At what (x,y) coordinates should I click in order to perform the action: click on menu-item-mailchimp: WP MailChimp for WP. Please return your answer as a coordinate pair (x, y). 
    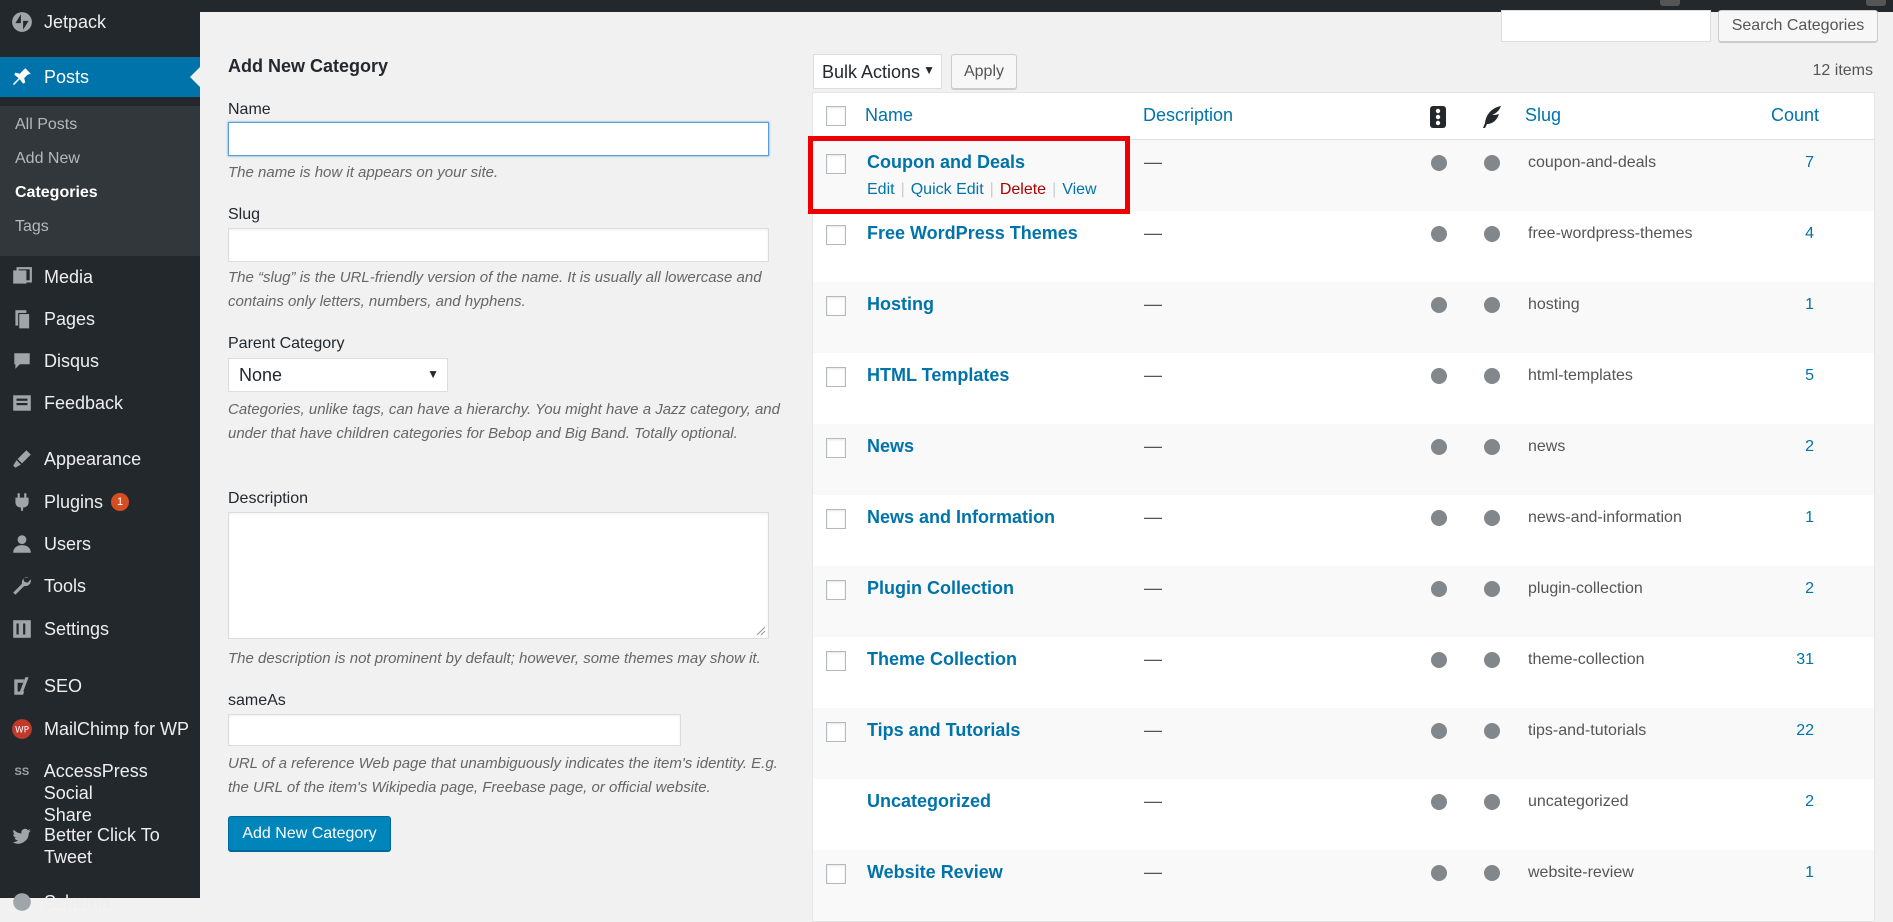
    Looking at the image, I should click on (100, 729).